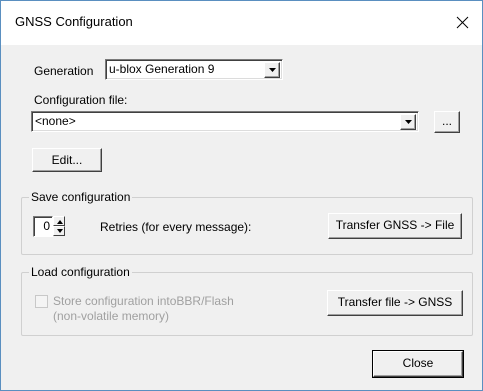 The height and width of the screenshot is (391, 483). Describe the element at coordinates (111, 316) in the screenshot. I see `store-config-sublabel: (non-volatile memory)` at that location.